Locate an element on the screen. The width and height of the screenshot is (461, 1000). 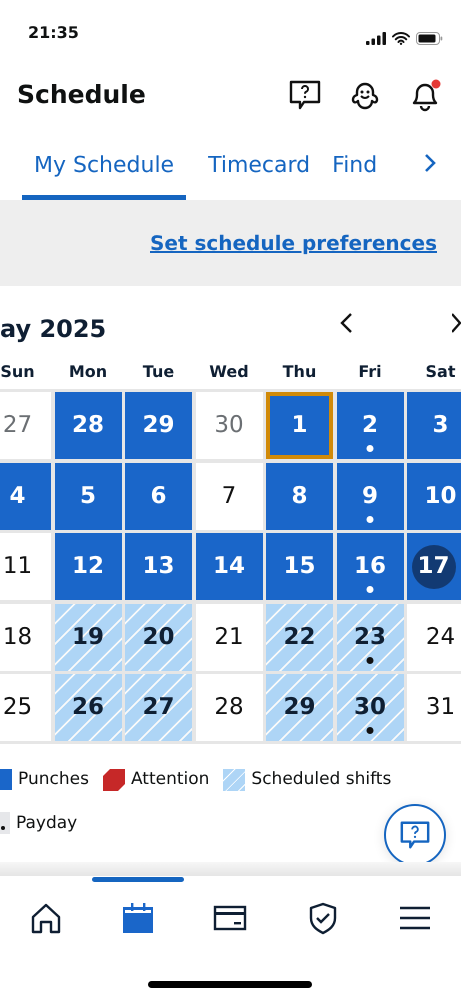
calendar-day: 9 is located at coordinates (370, 496).